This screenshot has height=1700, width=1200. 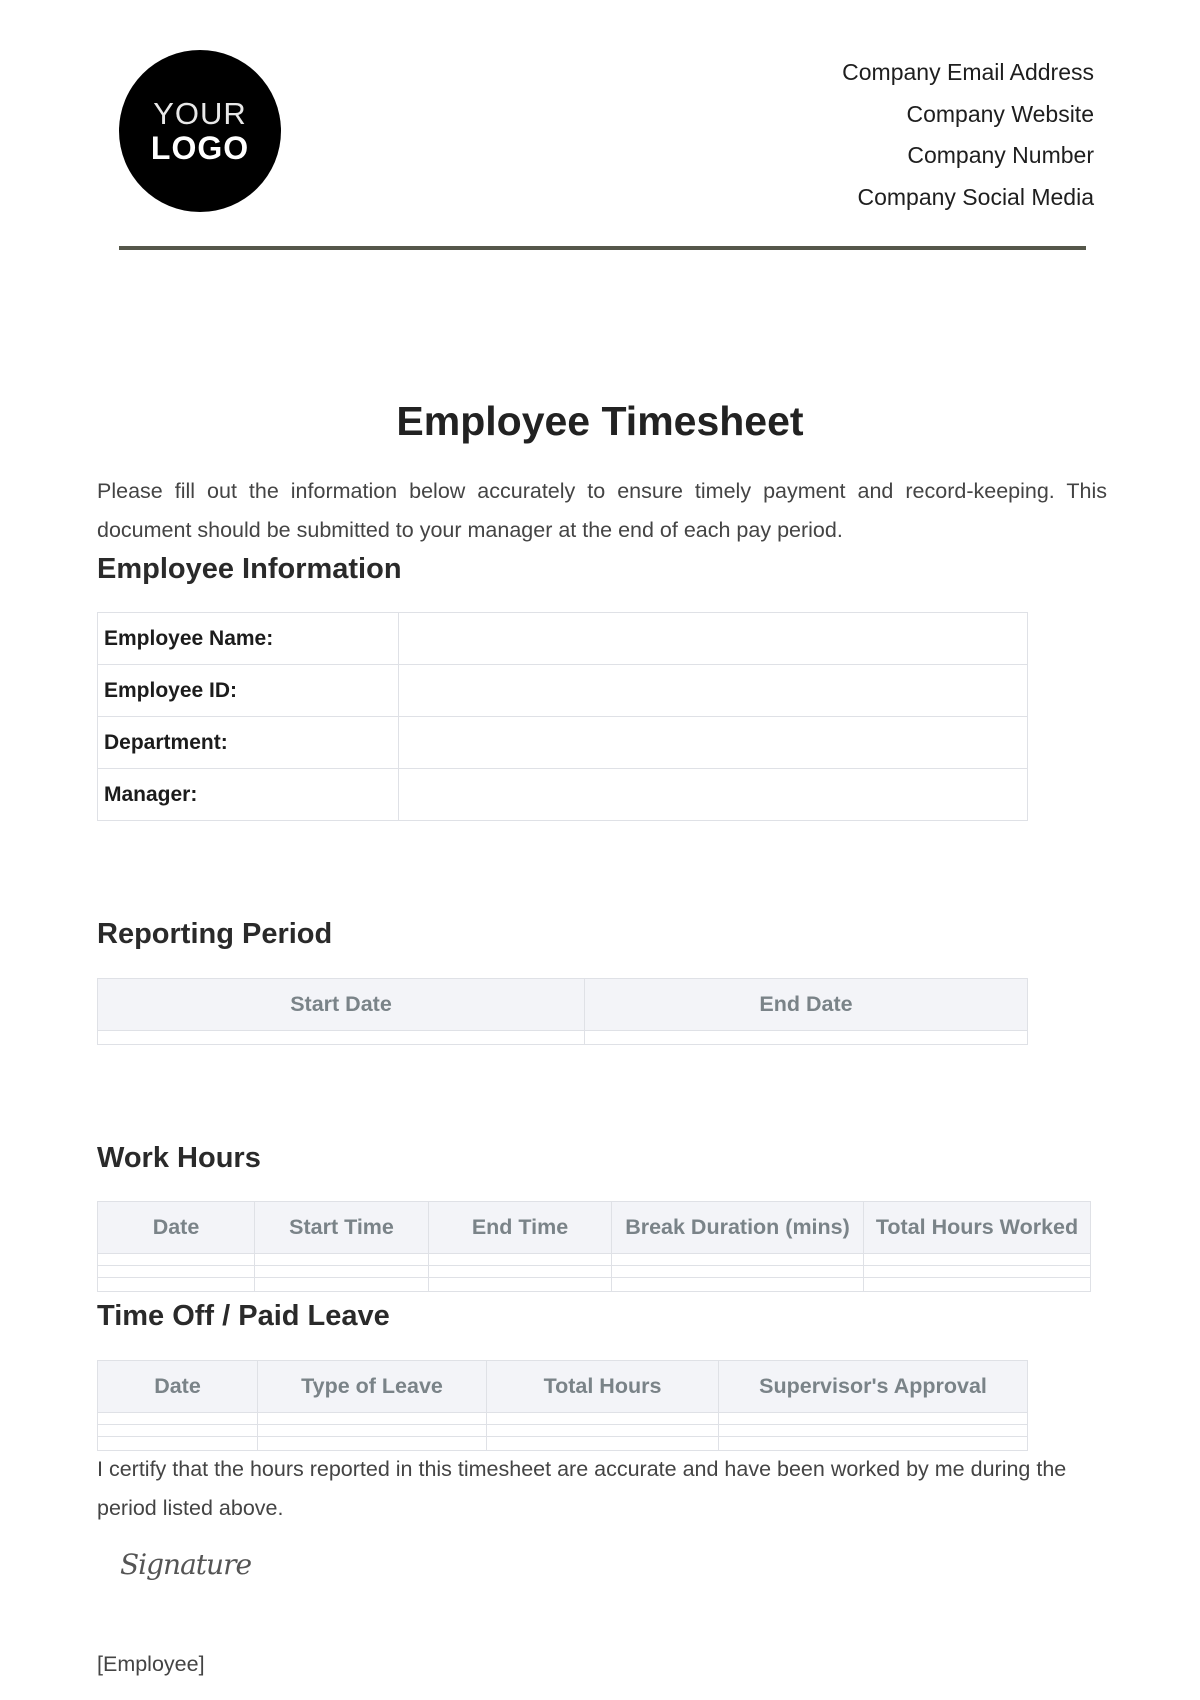 I want to click on table-row: Manager:, so click(x=562, y=794).